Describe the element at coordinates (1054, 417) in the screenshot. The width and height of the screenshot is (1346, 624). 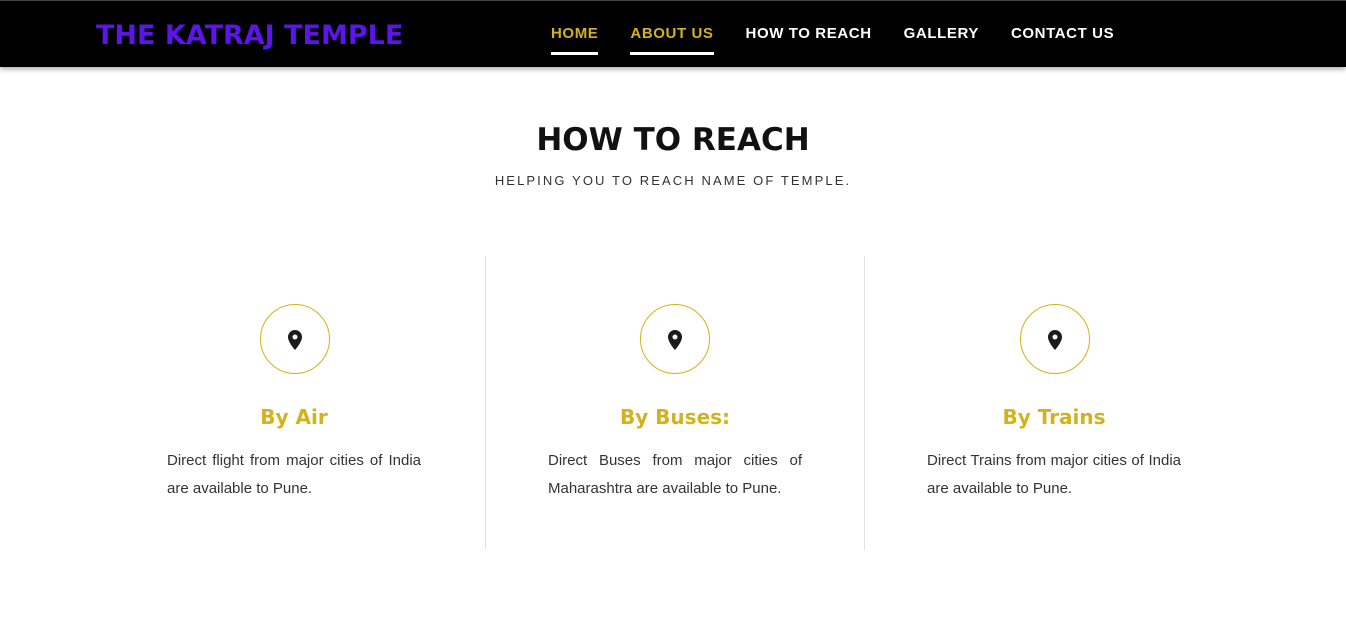
I see `card-title: By Trains` at that location.